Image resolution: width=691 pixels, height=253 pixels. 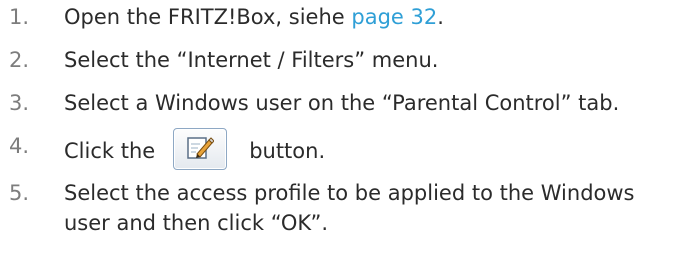 I want to click on step-number: 5., so click(x=19, y=193).